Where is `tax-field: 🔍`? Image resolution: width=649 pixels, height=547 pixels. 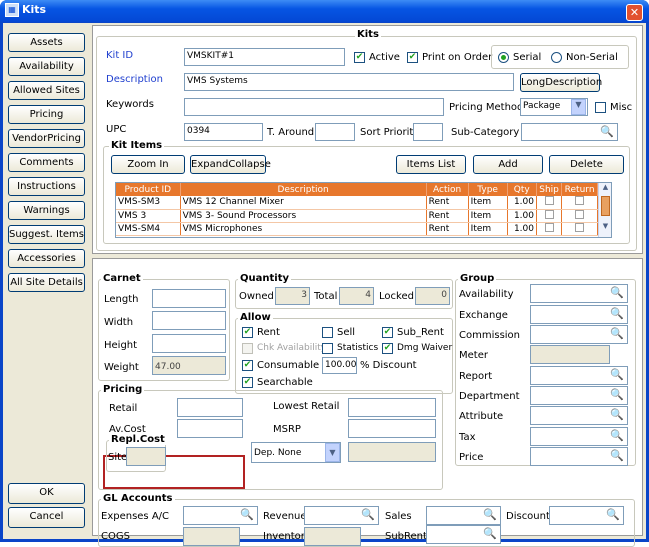
tax-field: 🔍 is located at coordinates (579, 436).